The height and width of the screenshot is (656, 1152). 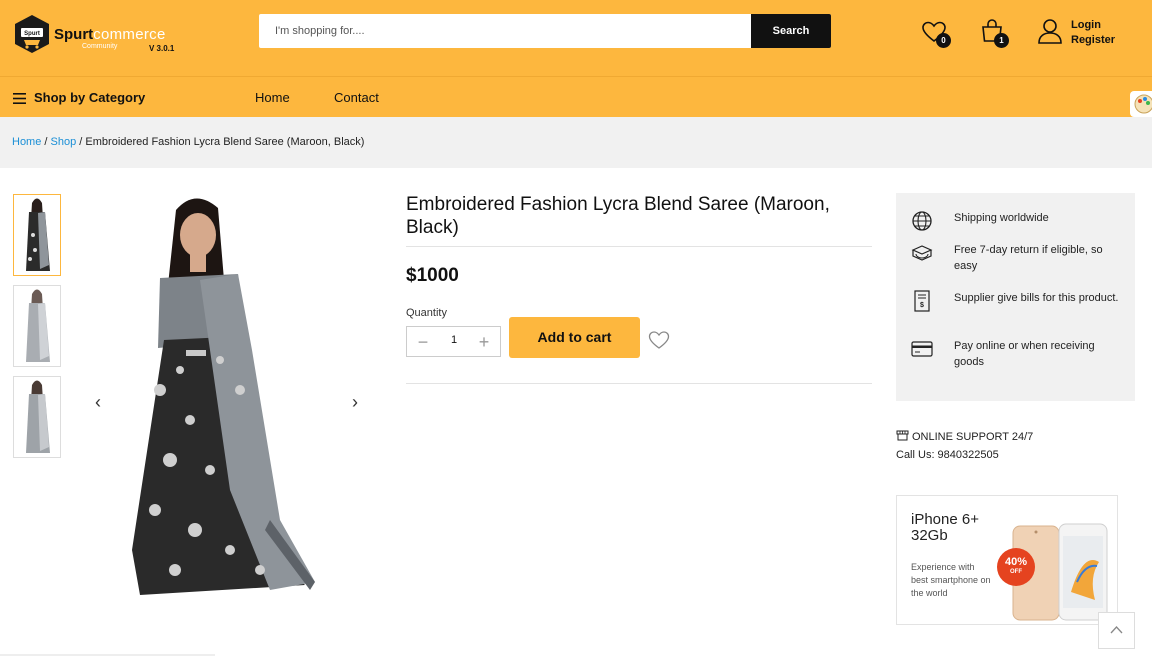 I want to click on login-link: Login, so click(x=1093, y=25).